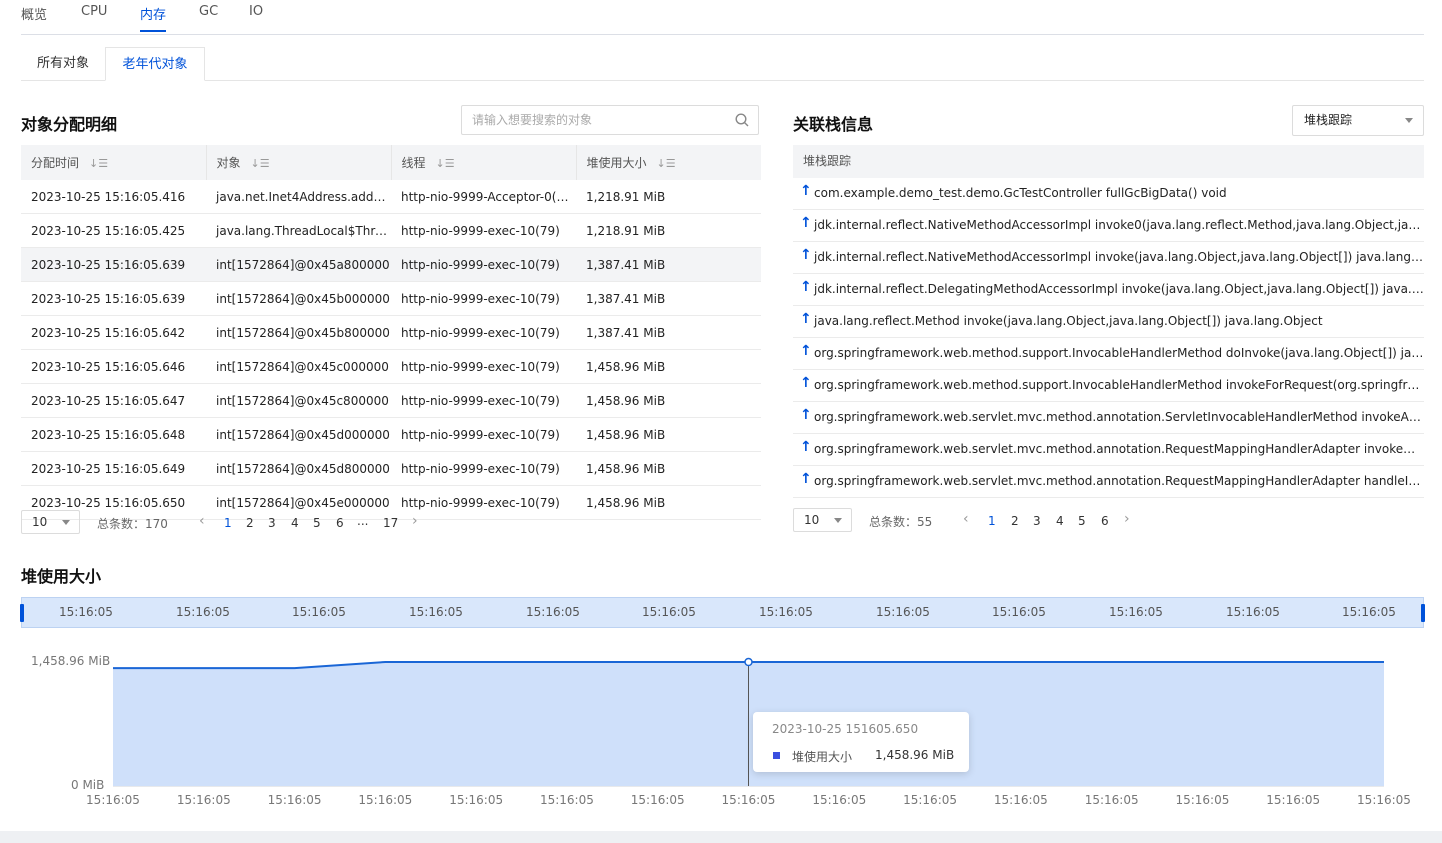 The height and width of the screenshot is (843, 1442). What do you see at coordinates (822, 520) in the screenshot?
I see `stack-page-size-select: 10` at bounding box center [822, 520].